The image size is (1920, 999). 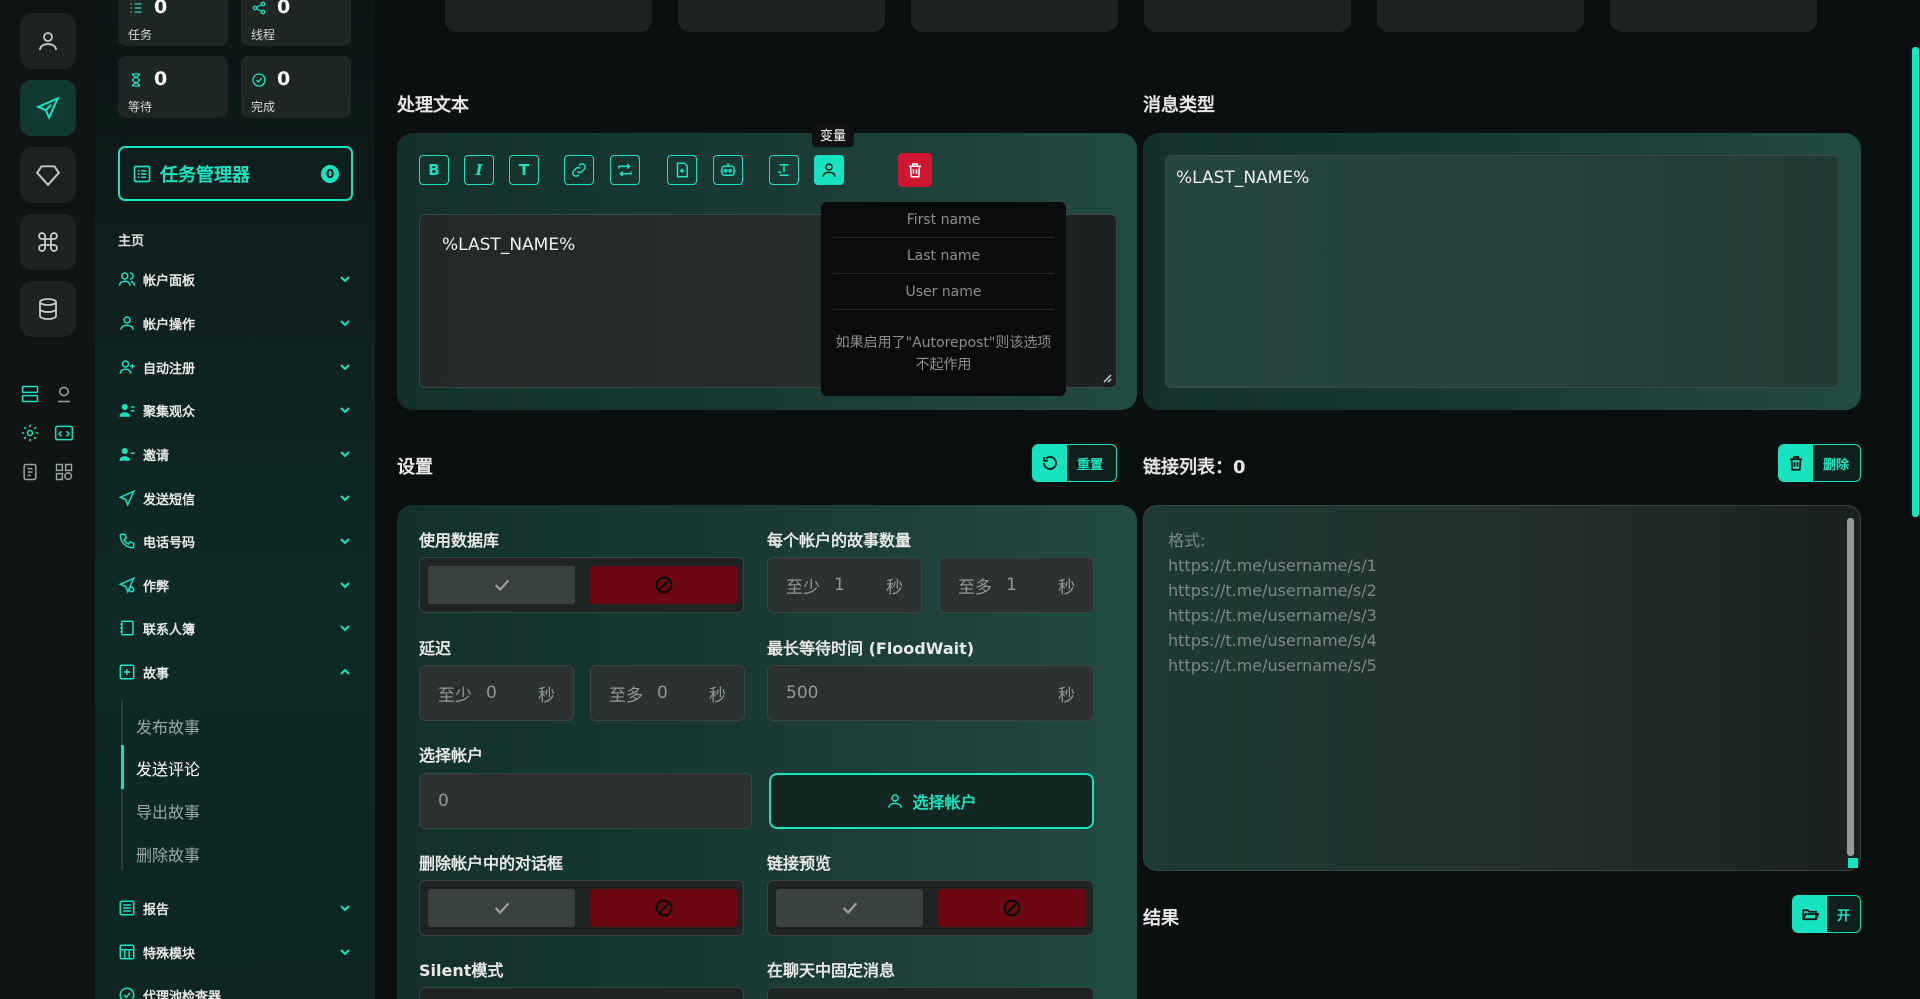 I want to click on delay-min-prefix: 至少, so click(x=455, y=695).